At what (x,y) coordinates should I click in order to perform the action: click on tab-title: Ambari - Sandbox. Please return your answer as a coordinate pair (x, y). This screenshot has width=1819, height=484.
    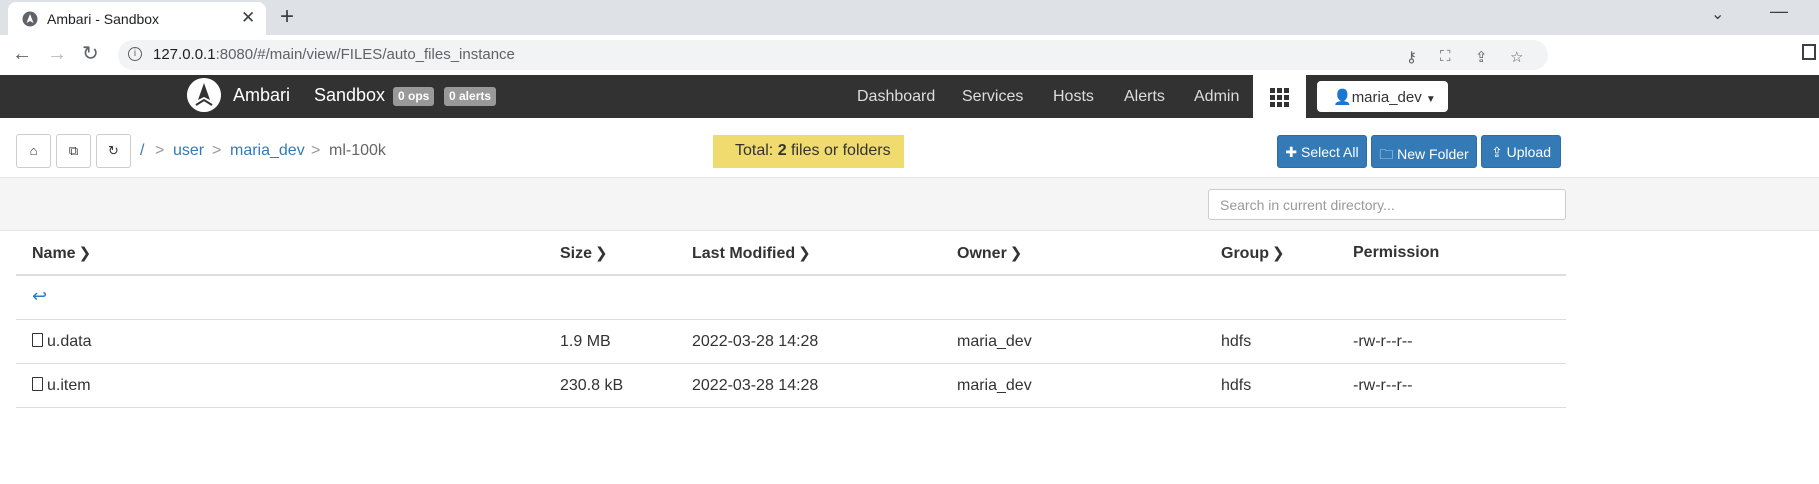
    Looking at the image, I should click on (103, 19).